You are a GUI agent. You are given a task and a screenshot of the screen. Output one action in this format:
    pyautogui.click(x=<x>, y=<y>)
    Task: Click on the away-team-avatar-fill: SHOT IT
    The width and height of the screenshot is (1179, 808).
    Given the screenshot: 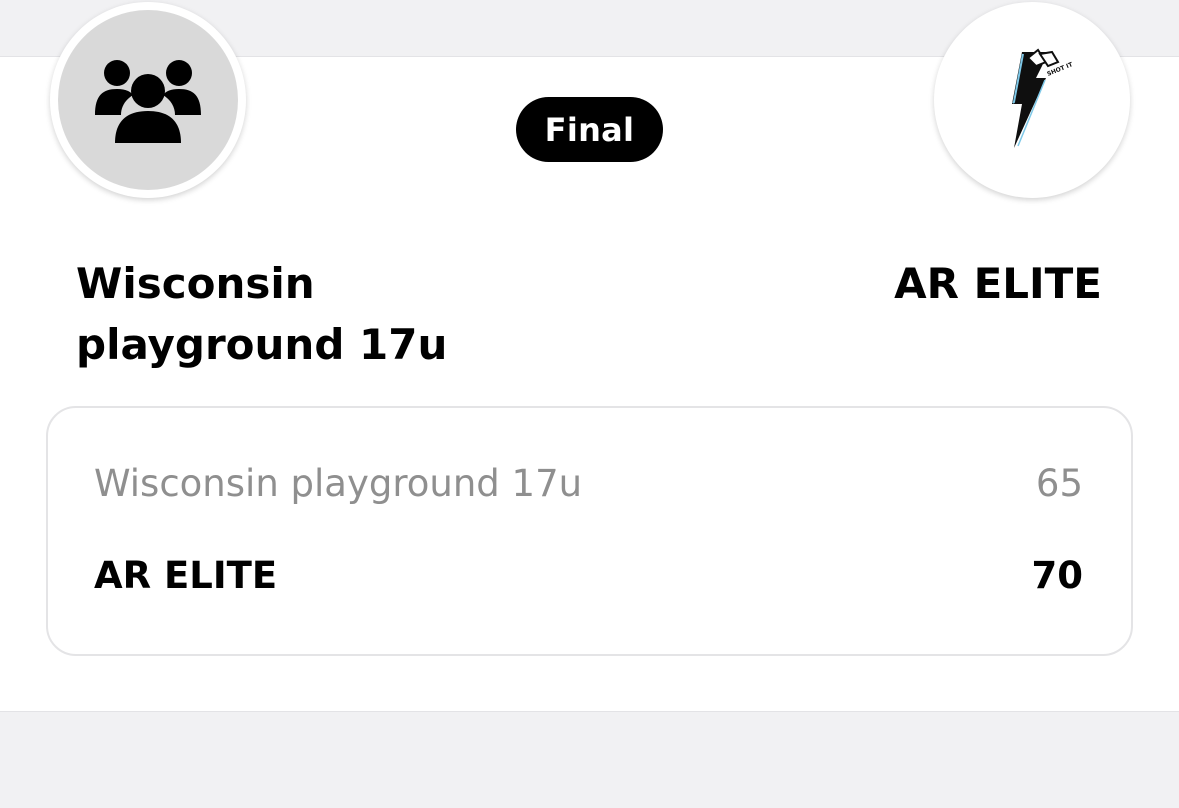 What is the action you would take?
    pyautogui.click(x=1032, y=100)
    